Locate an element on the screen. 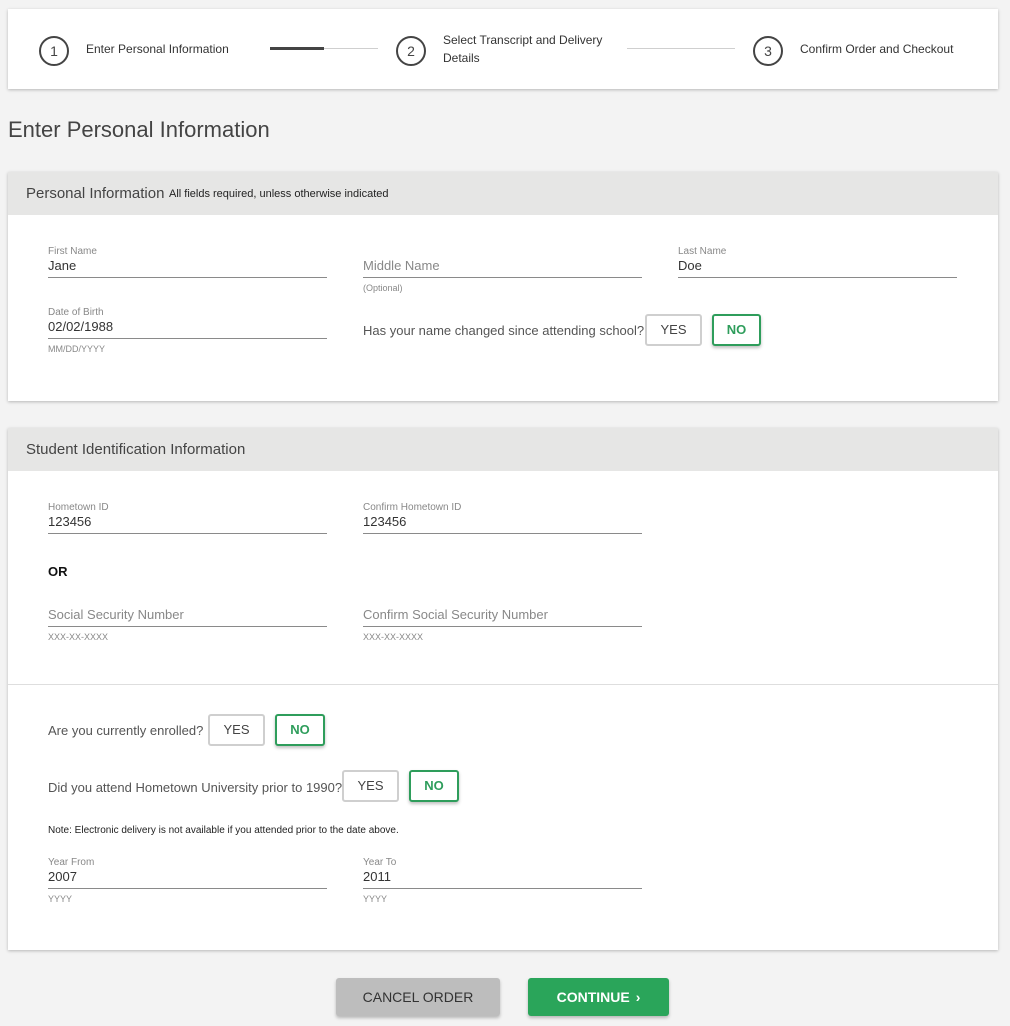  step-2-label: Select Transcript and Delivery Details is located at coordinates (523, 49).